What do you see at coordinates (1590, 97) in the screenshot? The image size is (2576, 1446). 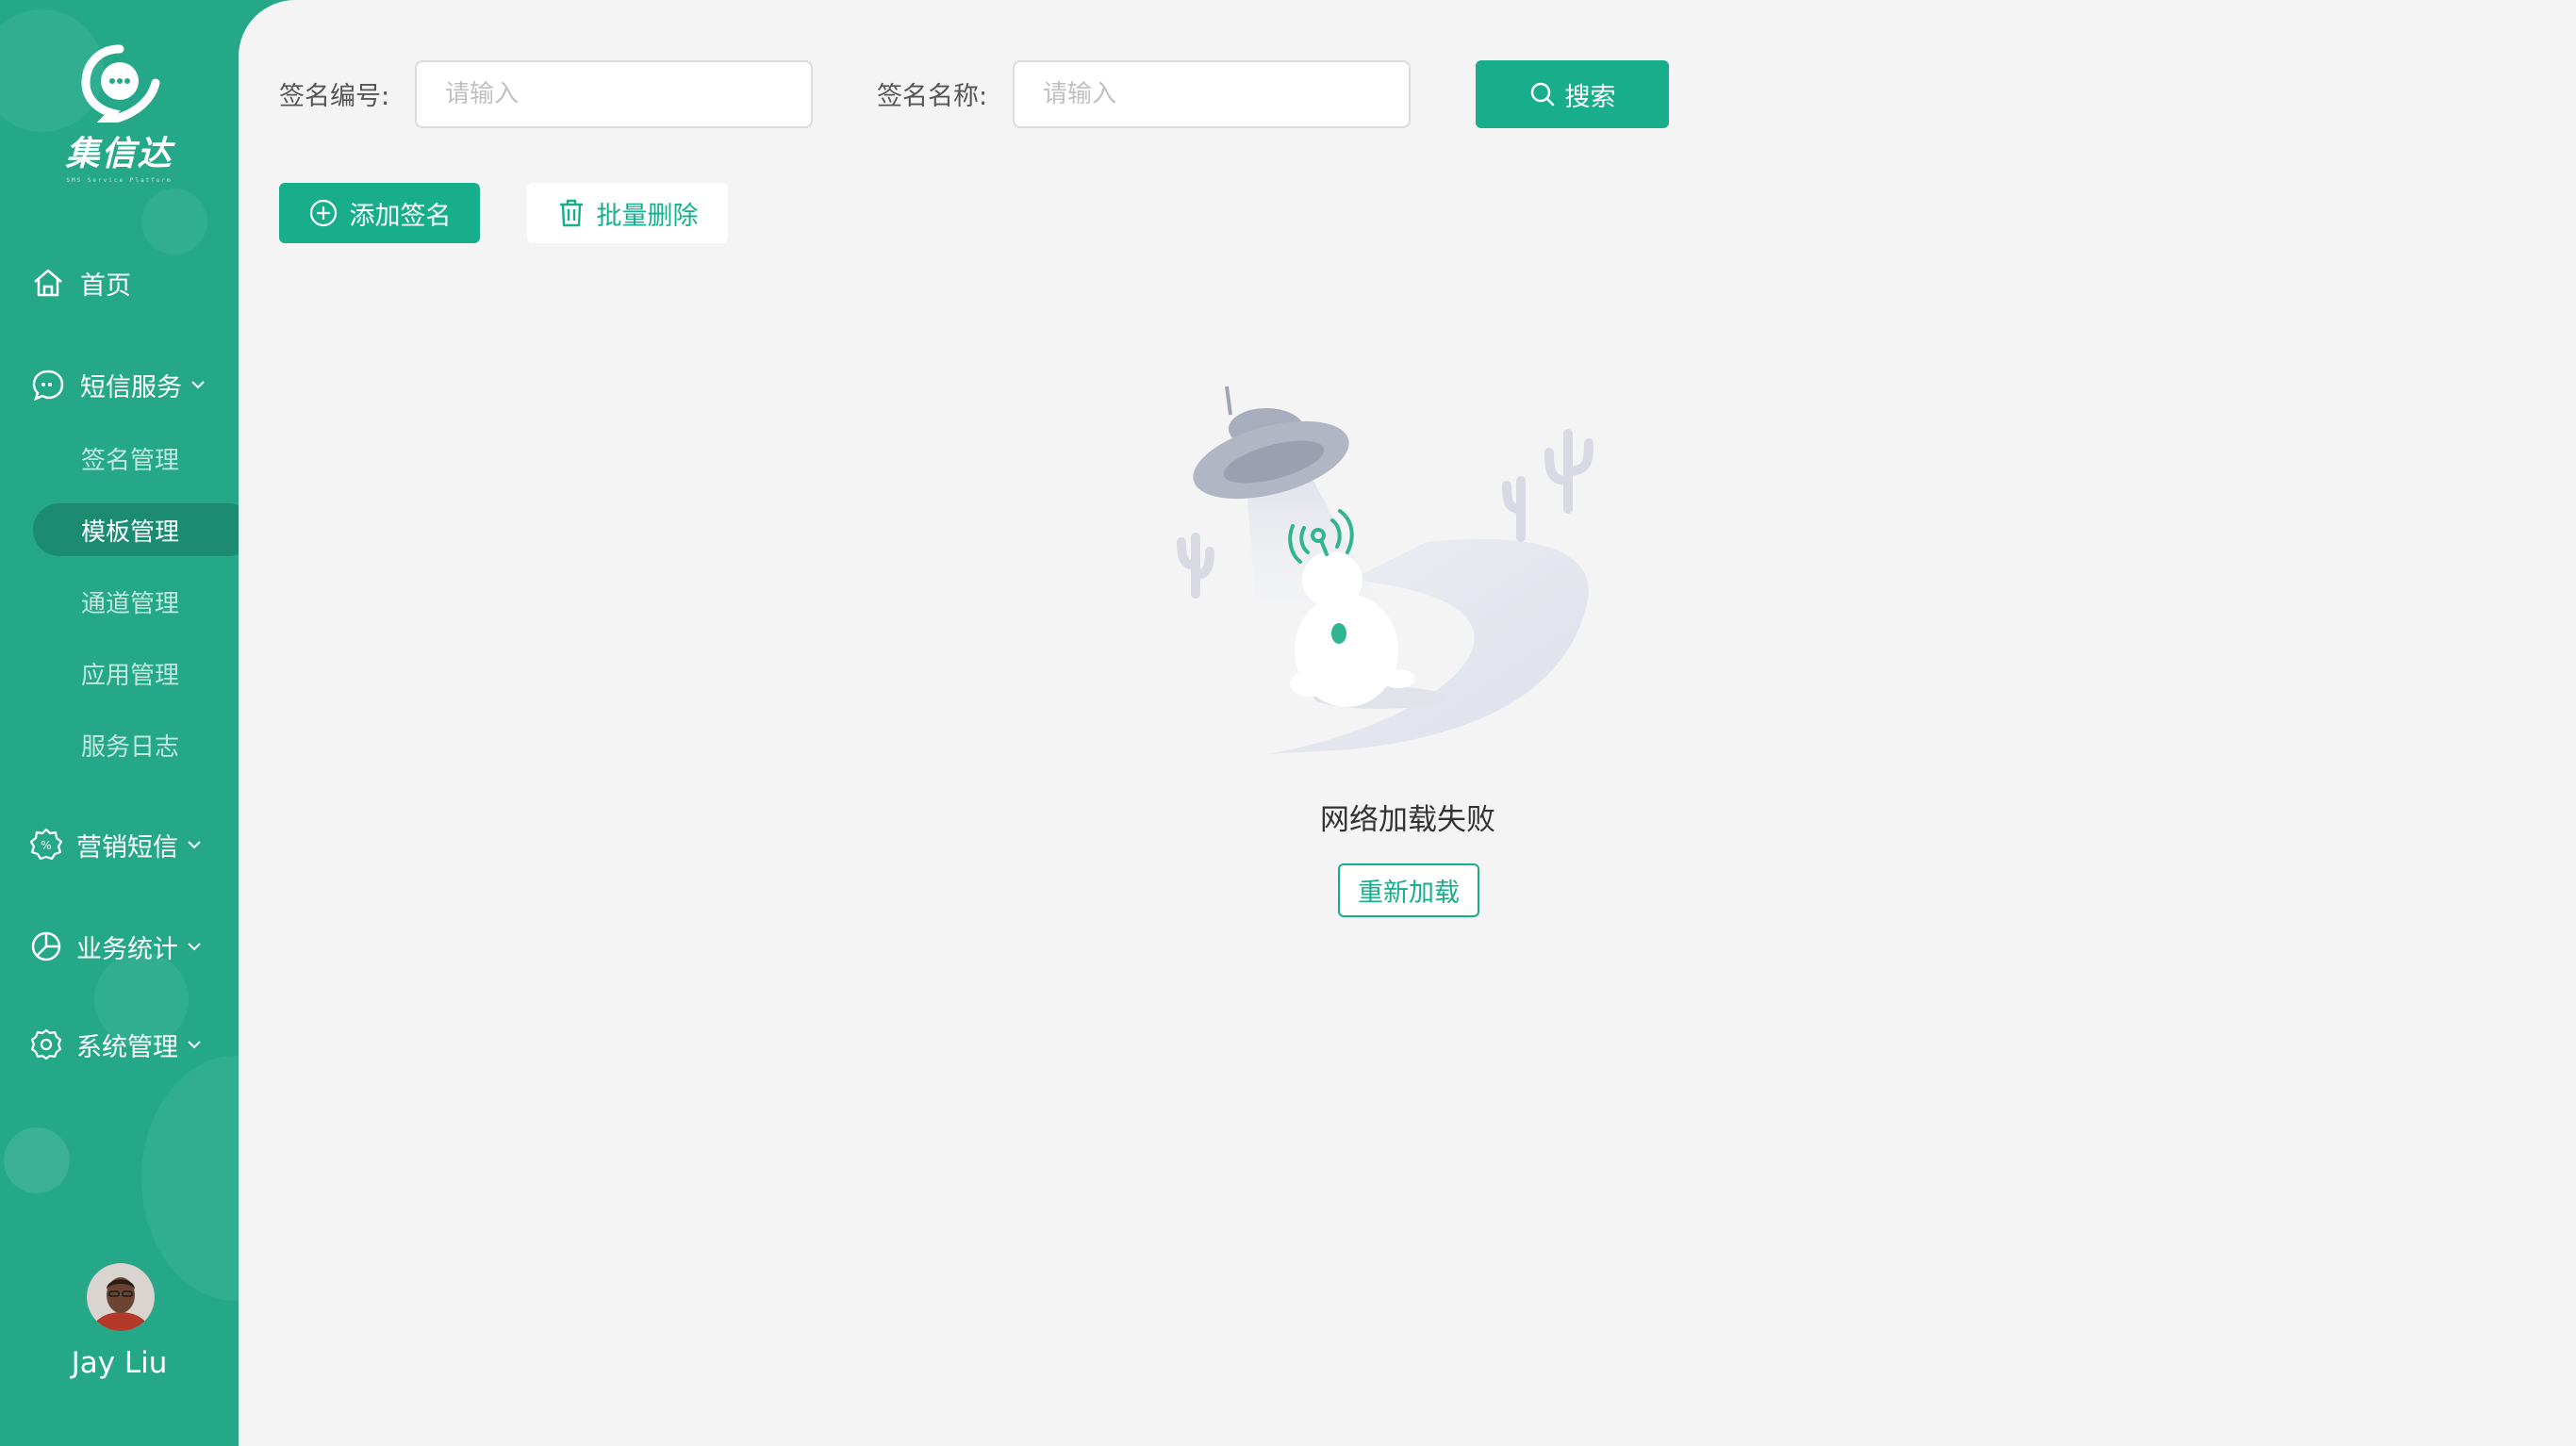 I see `search-button-label: 搜索` at bounding box center [1590, 97].